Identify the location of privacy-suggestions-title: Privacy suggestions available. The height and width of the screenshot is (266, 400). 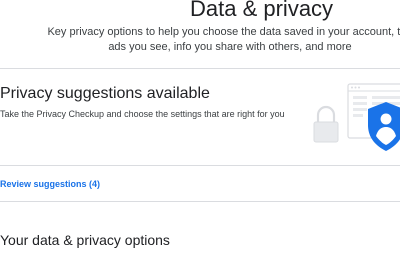
(105, 93).